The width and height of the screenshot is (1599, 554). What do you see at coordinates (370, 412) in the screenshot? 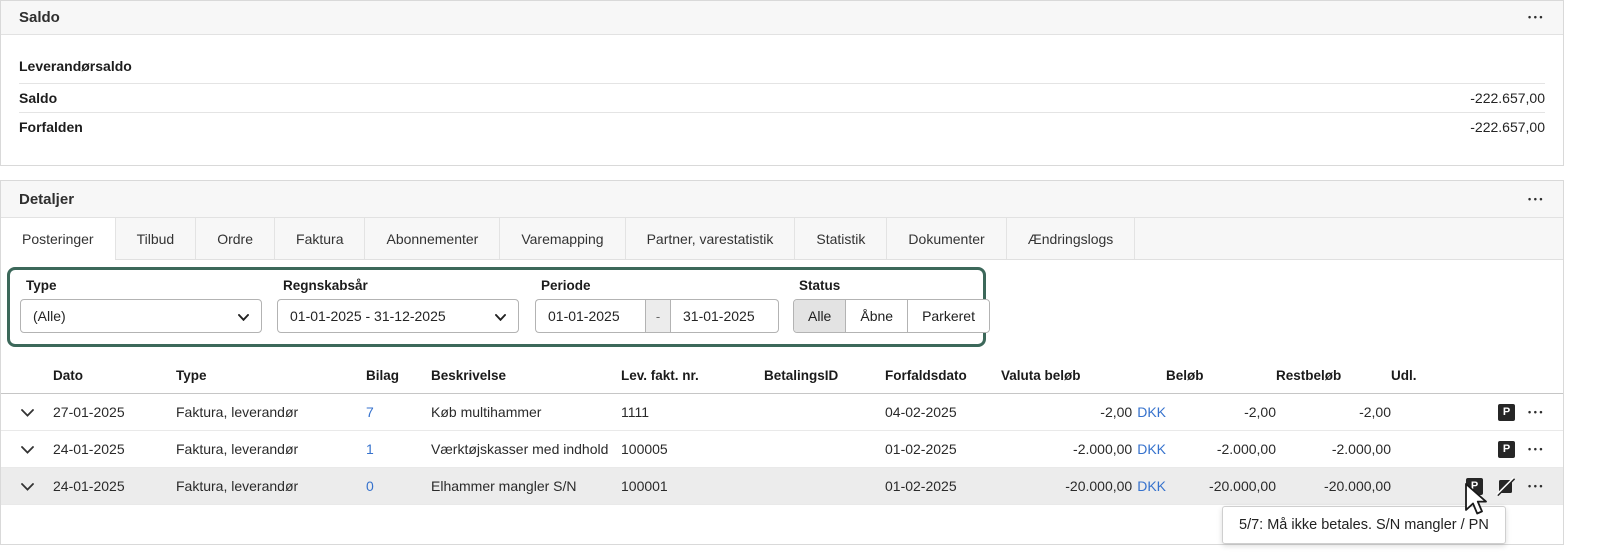
I see `bilag-link: 7` at bounding box center [370, 412].